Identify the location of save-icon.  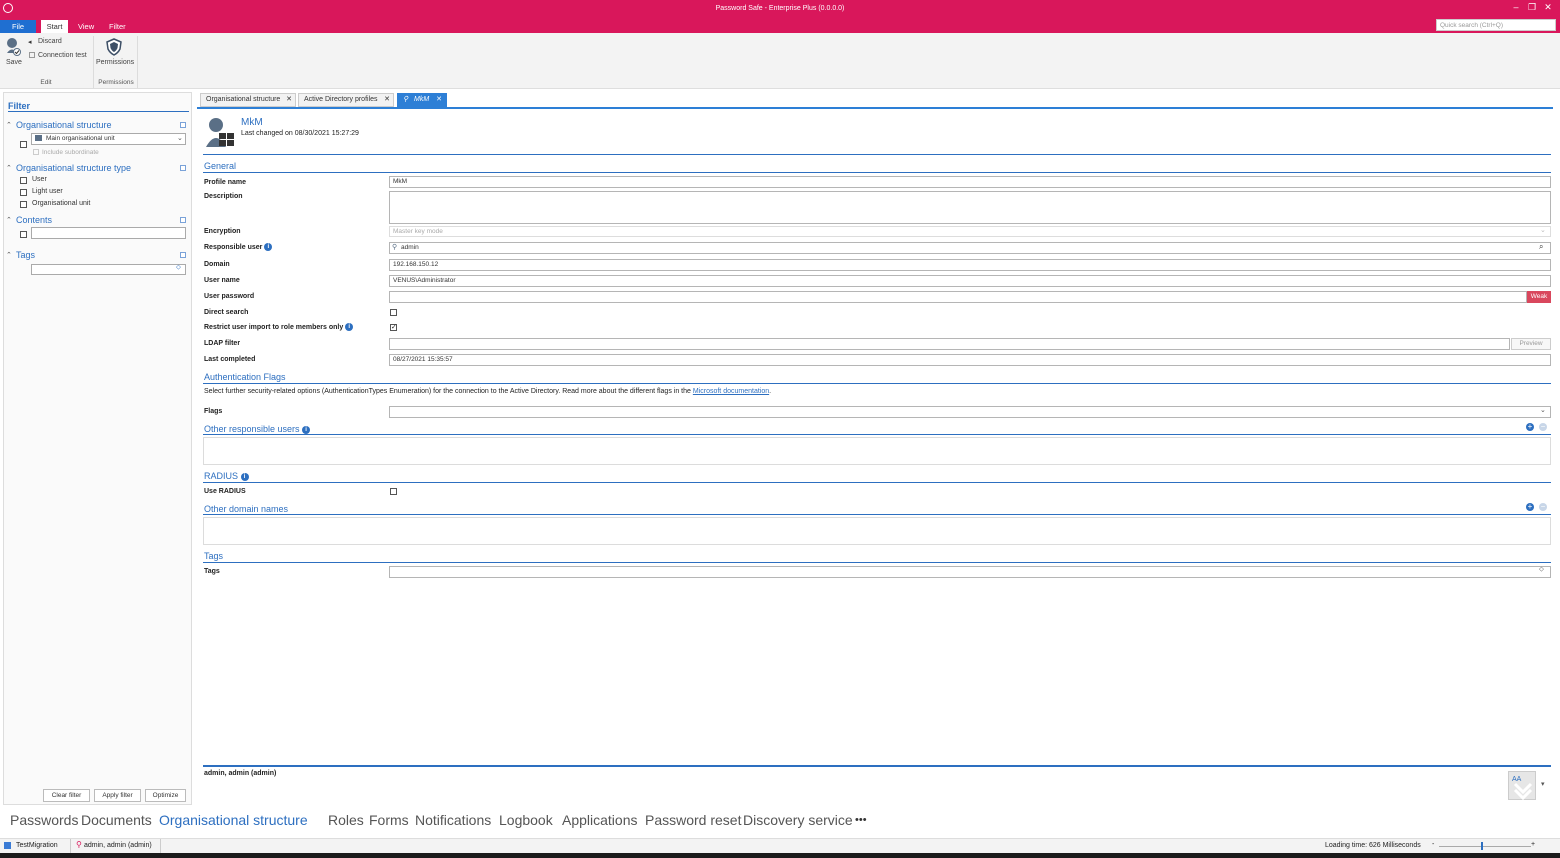
(14, 47).